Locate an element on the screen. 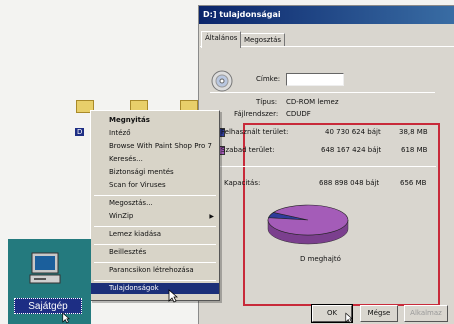 This screenshot has height=324, width=454. free-label: Szabad terület: is located at coordinates (248, 150).